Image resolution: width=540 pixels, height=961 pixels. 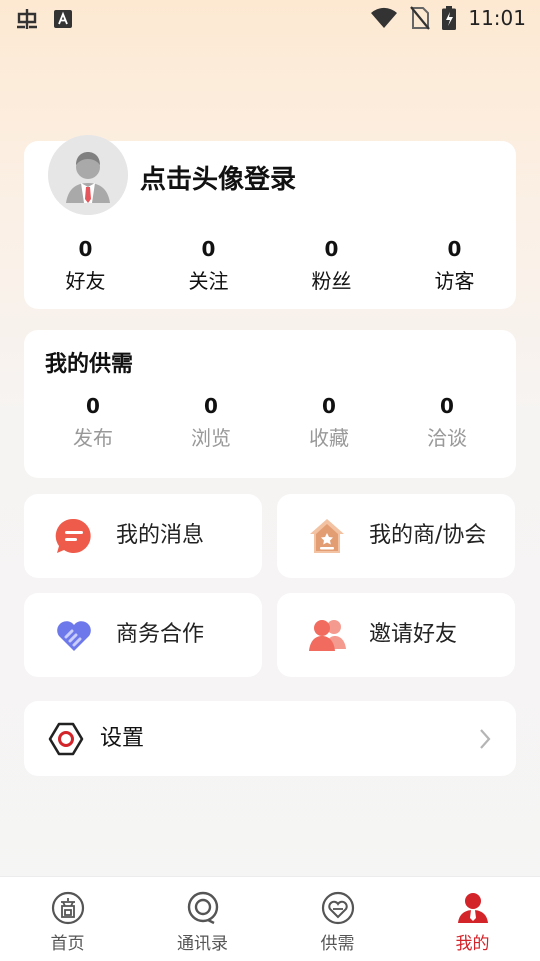 I want to click on no-sim-icon, so click(x=420, y=18).